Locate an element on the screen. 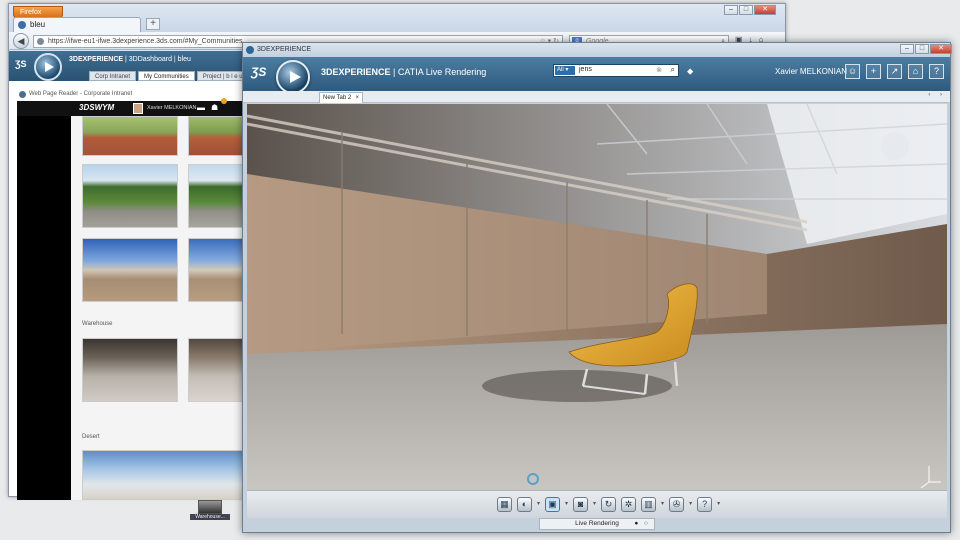 This screenshot has height=540, width=960. browser-tab-title: bleu is located at coordinates (38, 24).